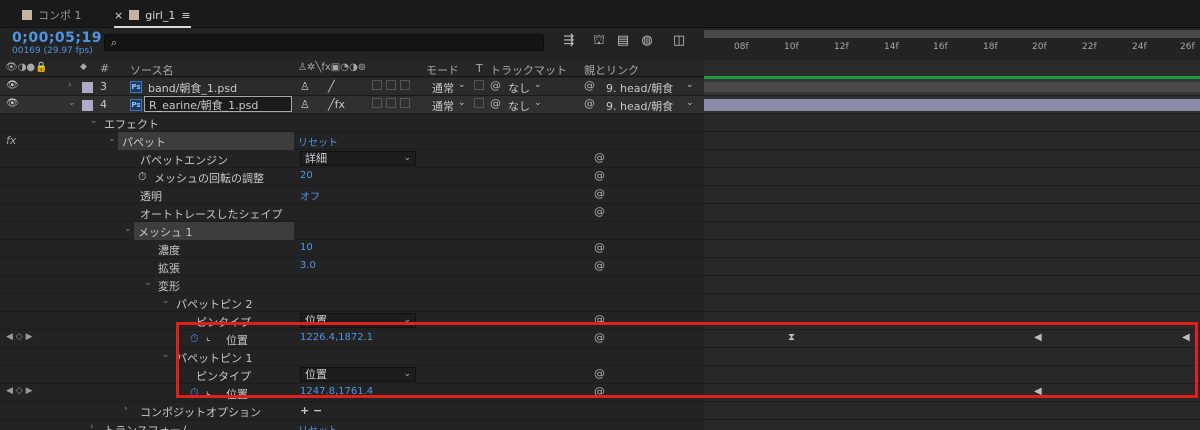 Image resolution: width=1200 pixels, height=430 pixels. I want to click on prop-row: ⌄ エフェクト, so click(352, 123).